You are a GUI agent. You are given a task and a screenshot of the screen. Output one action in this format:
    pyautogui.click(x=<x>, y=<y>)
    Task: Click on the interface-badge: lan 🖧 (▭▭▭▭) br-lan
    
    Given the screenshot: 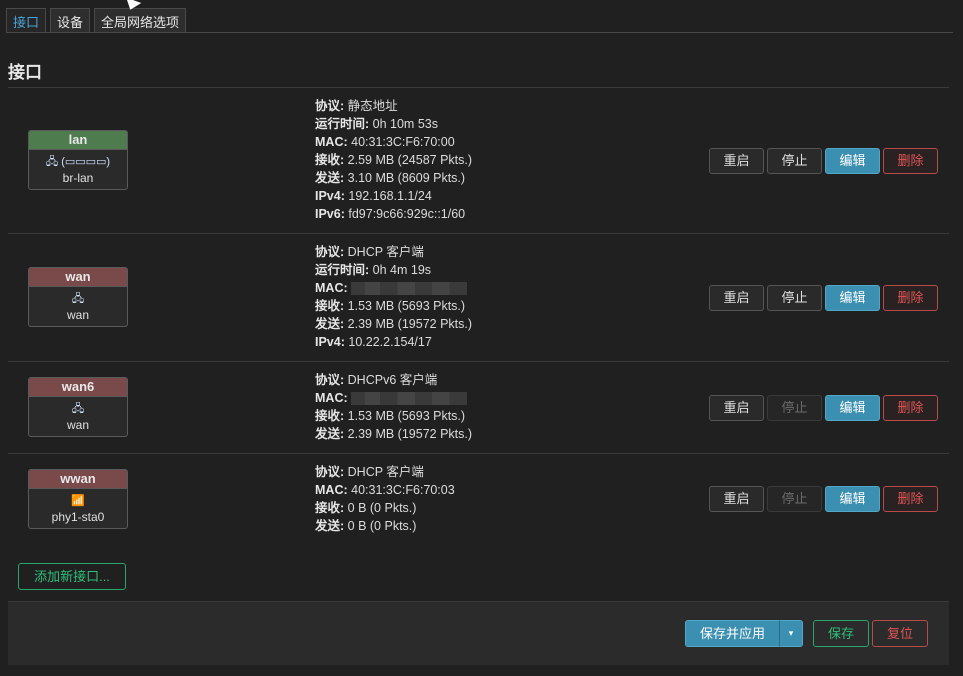 What is the action you would take?
    pyautogui.click(x=78, y=160)
    